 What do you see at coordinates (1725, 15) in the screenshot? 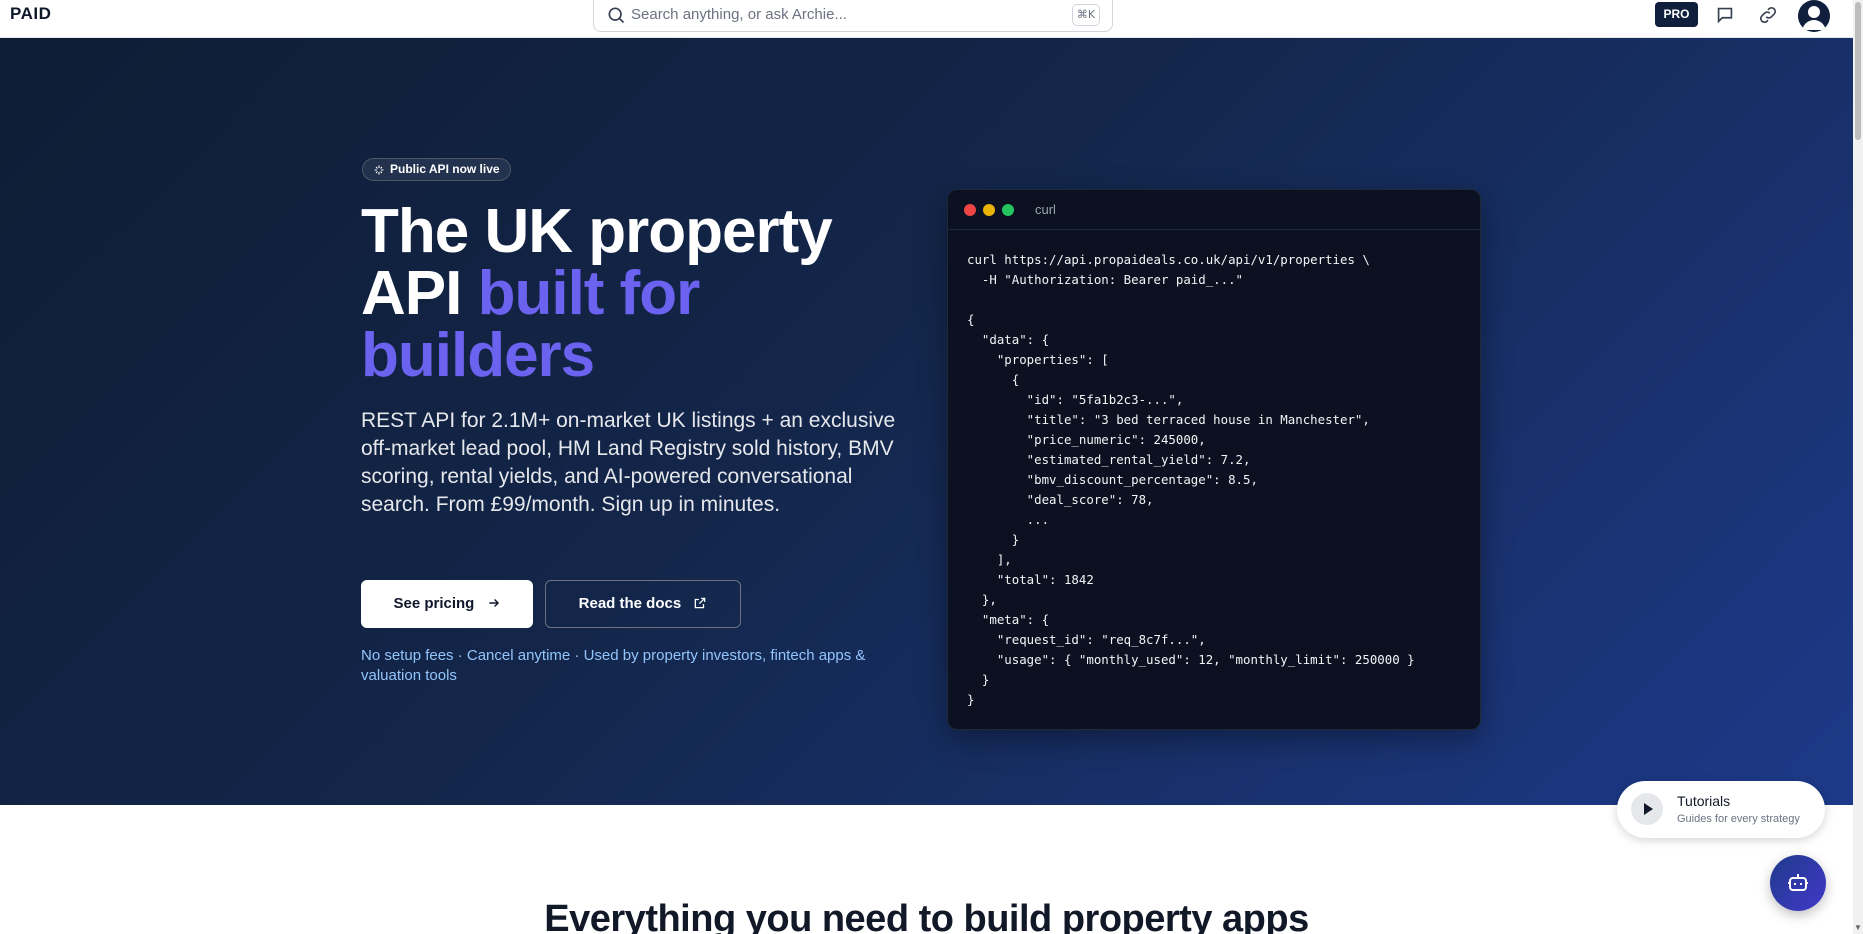
I see `chat-icon` at bounding box center [1725, 15].